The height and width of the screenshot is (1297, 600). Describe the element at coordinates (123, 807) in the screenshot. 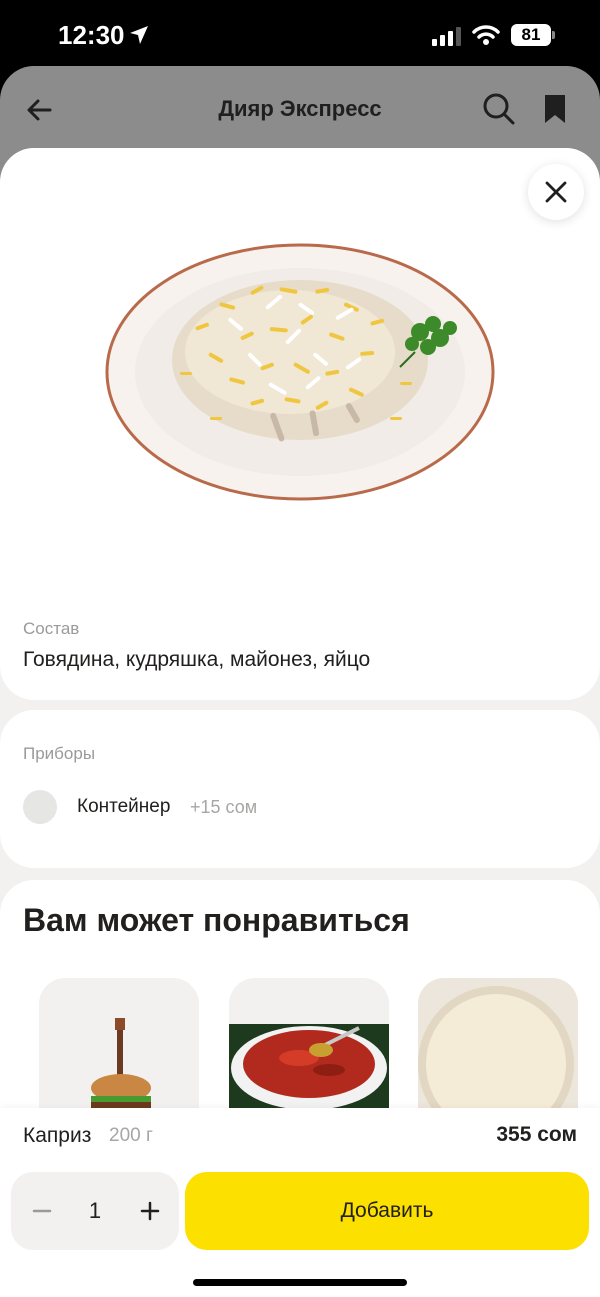

I see `option-name: Контейнер` at that location.